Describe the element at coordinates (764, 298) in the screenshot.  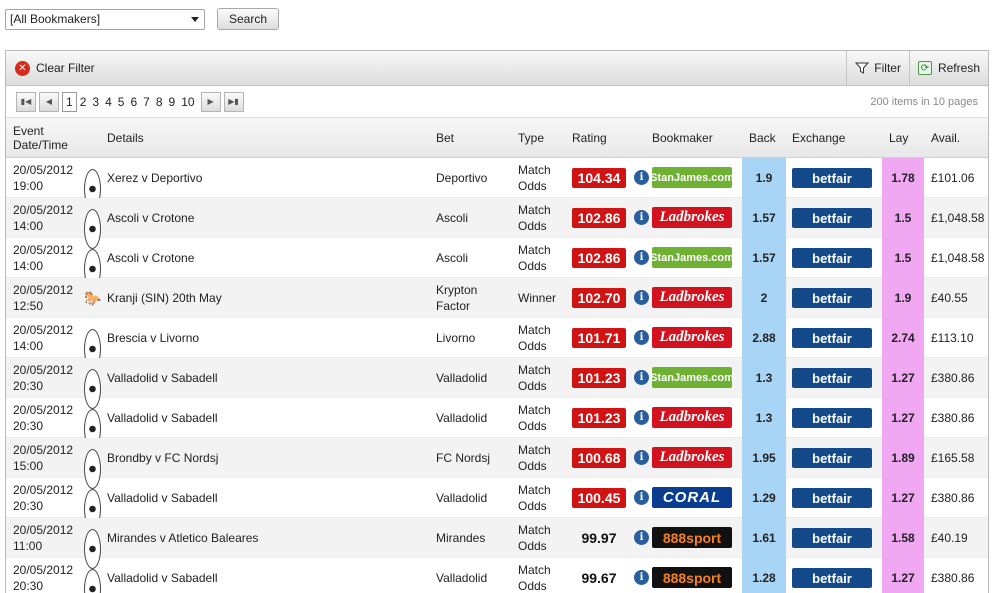
I see `back-odds: 2` at that location.